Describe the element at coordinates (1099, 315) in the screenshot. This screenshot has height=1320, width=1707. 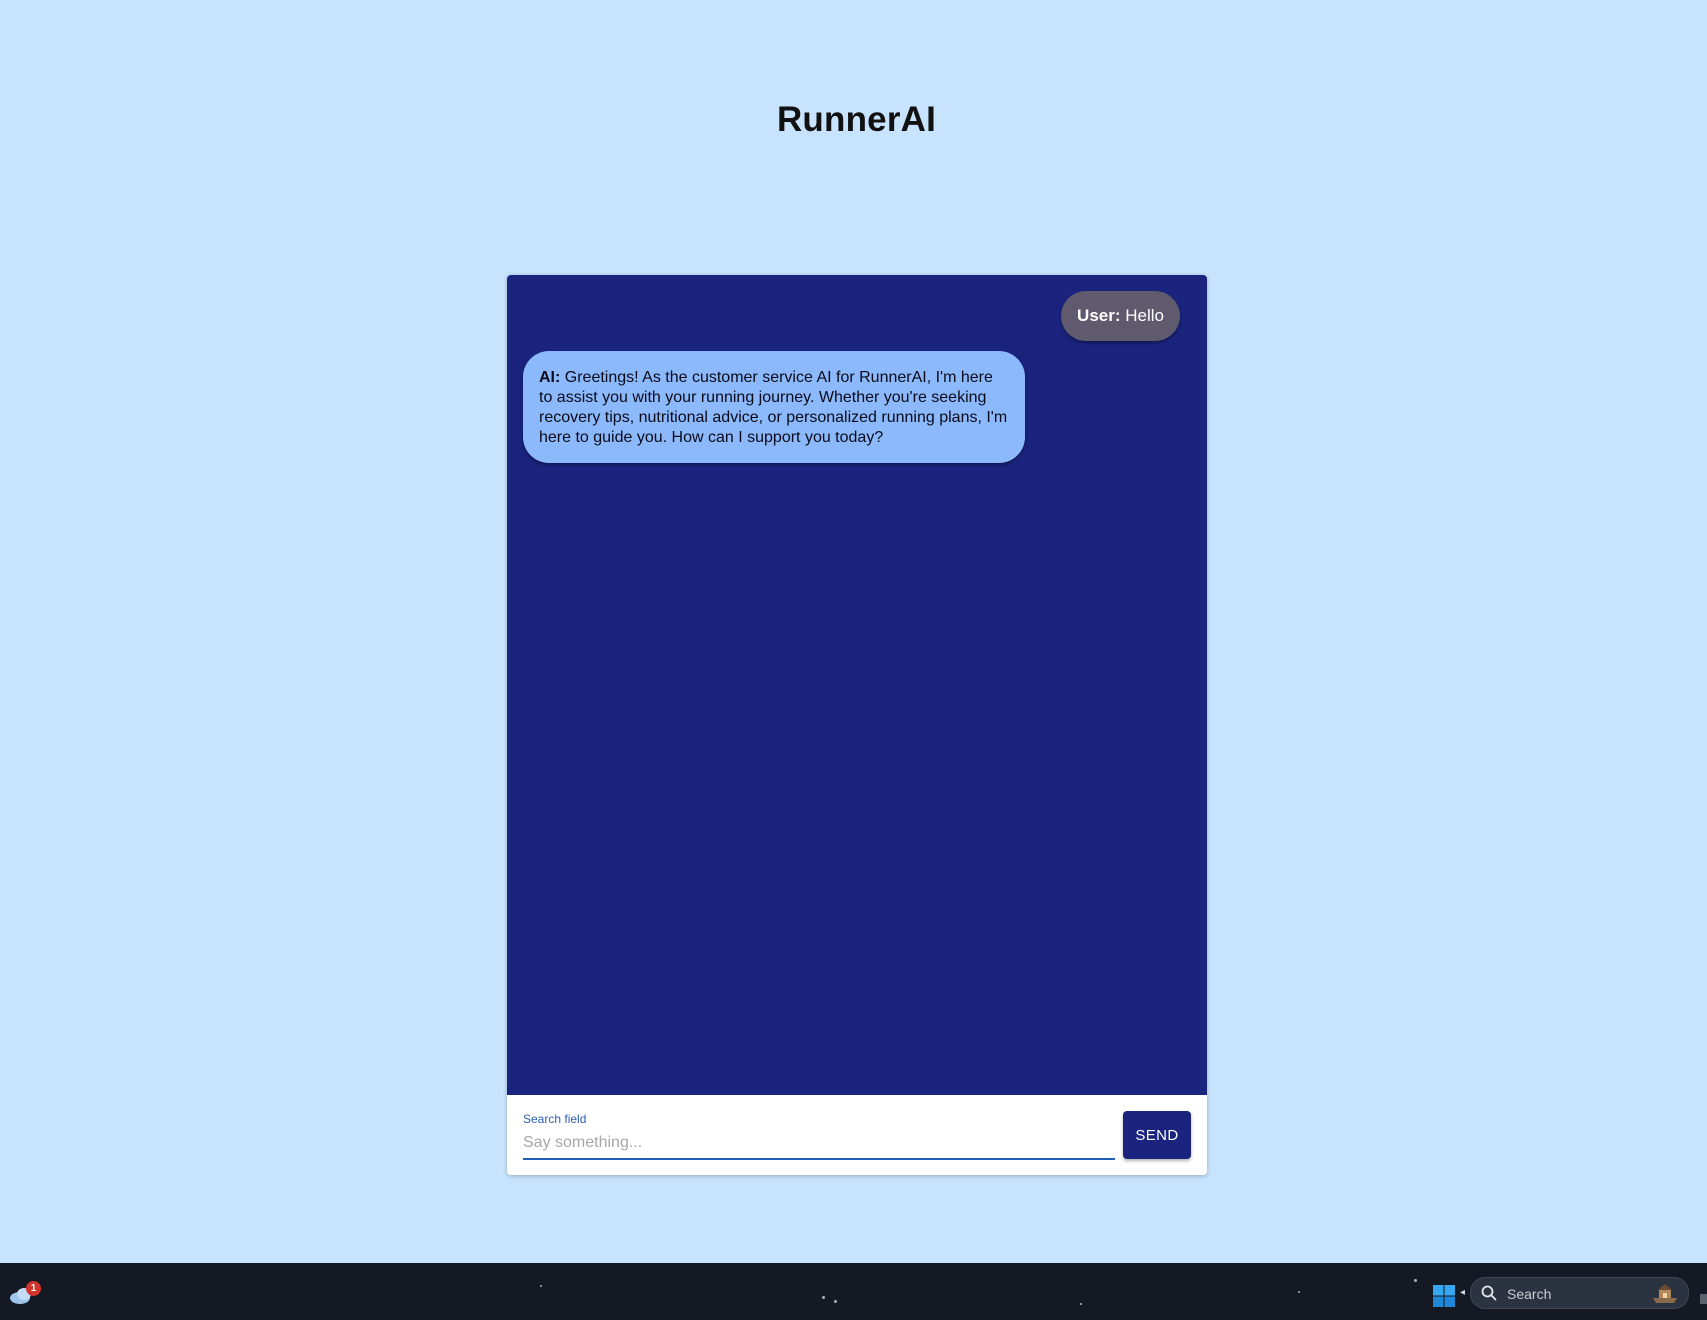
I see `message-speaker: User:` at that location.